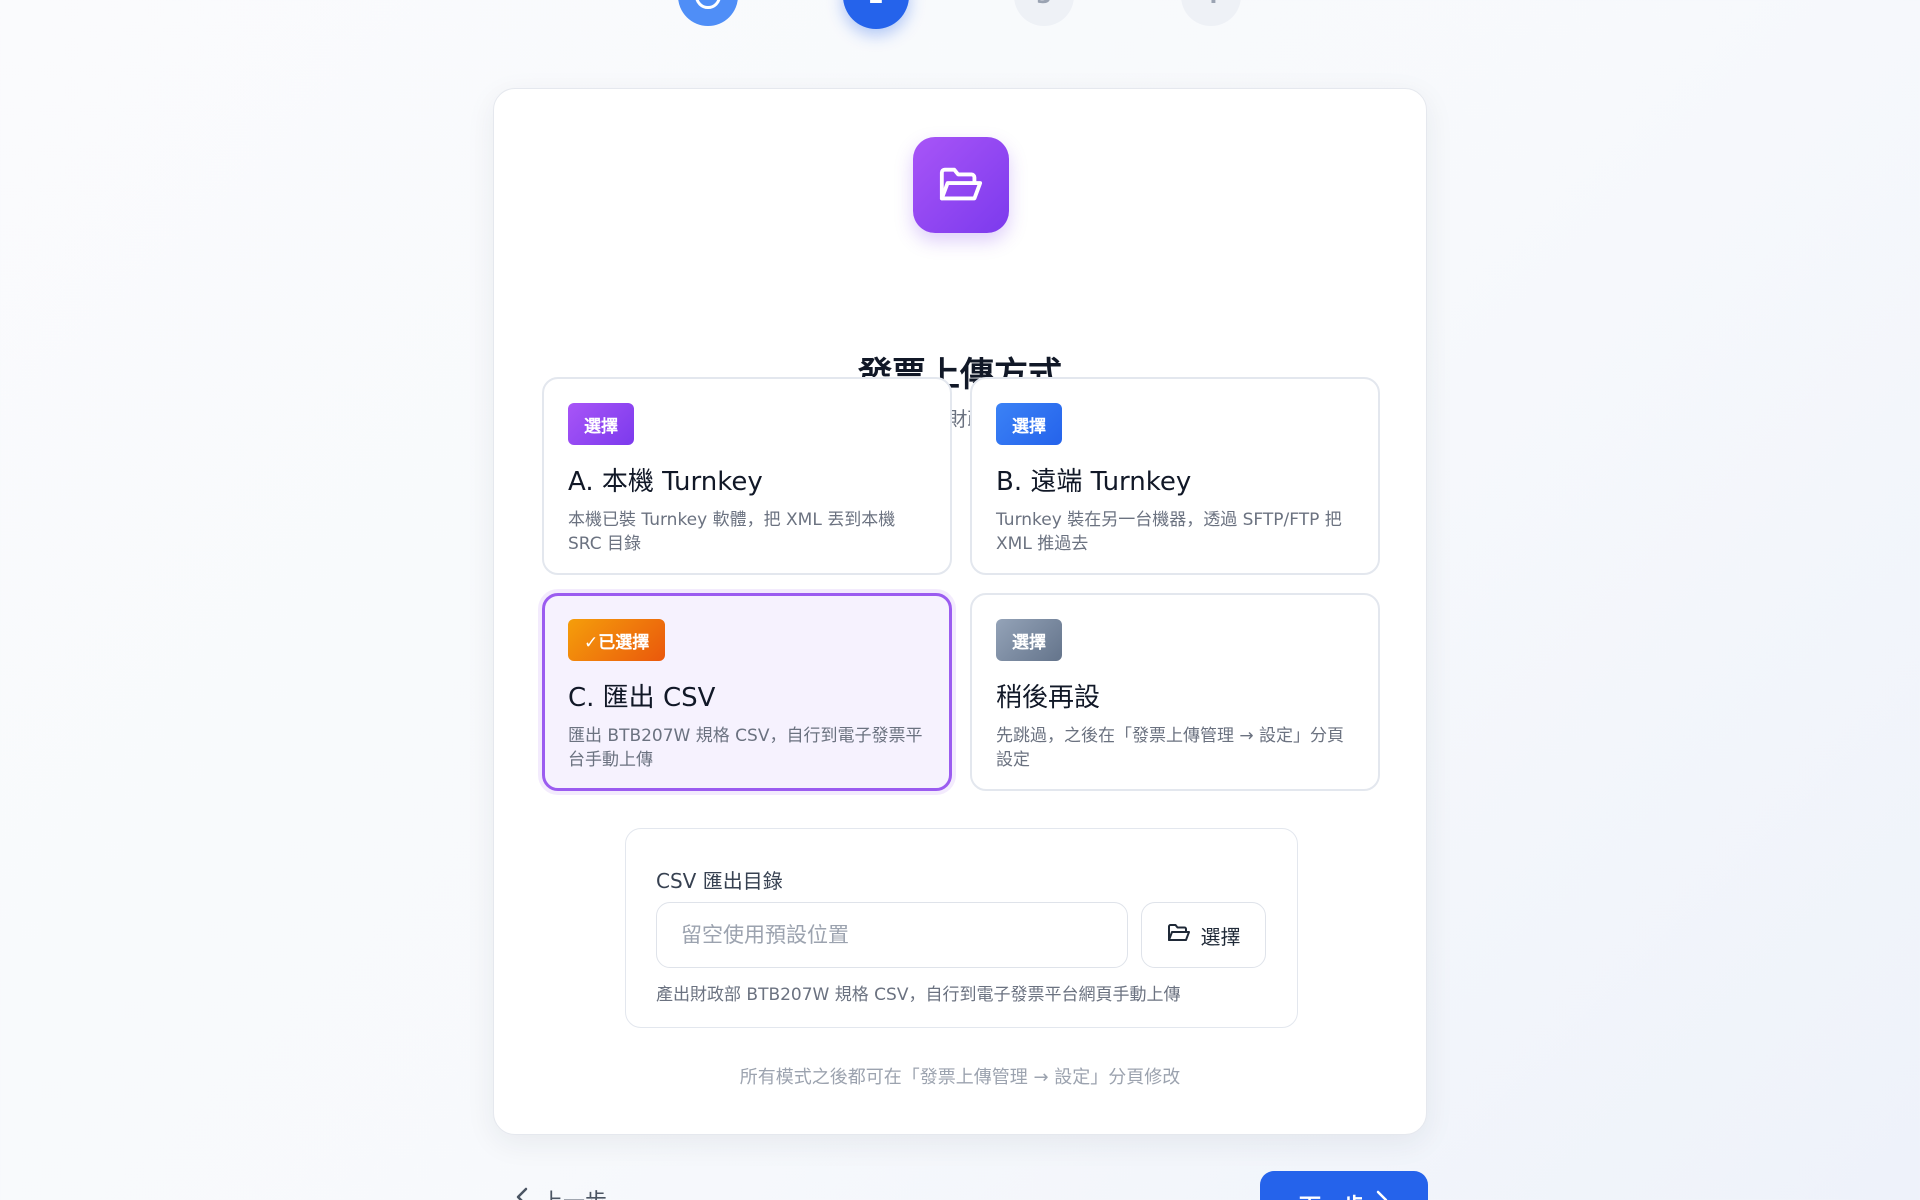  What do you see at coordinates (1169, 532) in the screenshot?
I see `option-description: Turnkey 裝在另一台機器，透過 SFTP/FTP 把 XML 推過去` at bounding box center [1169, 532].